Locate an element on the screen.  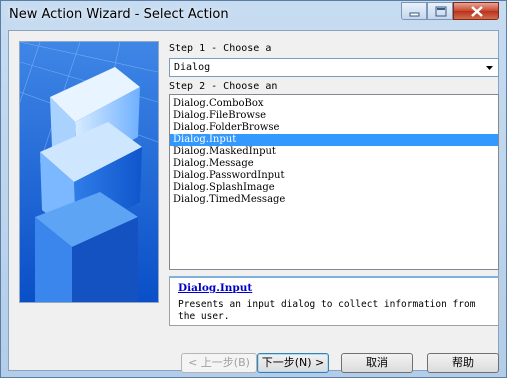
list-item: Dialog.MaskedInput is located at coordinates (334, 152).